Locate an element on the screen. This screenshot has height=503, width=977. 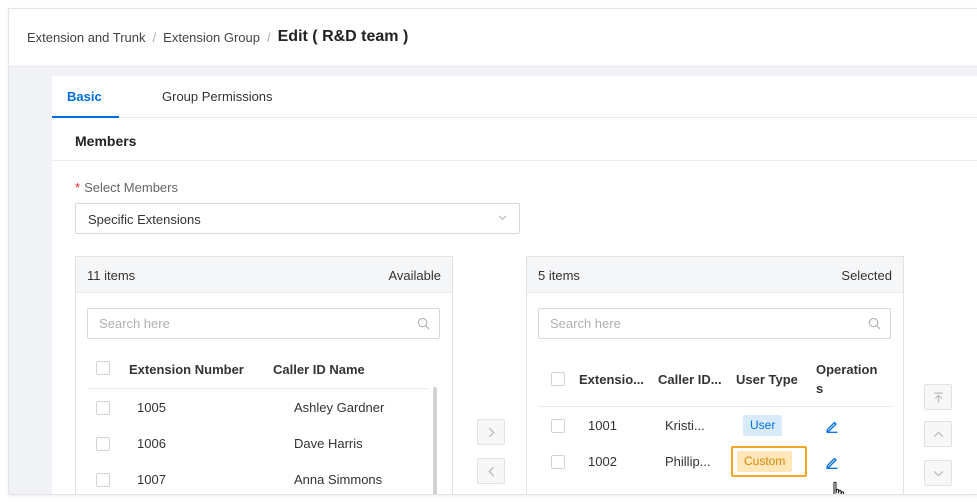
tab-basic: Basic is located at coordinates (84, 96).